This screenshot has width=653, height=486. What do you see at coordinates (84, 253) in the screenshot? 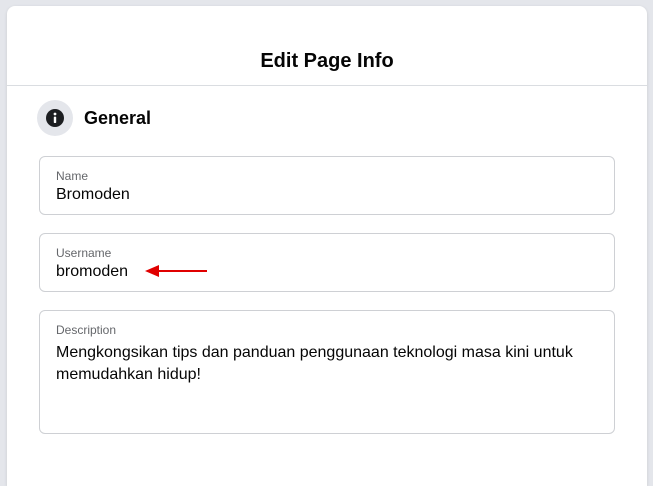
I see `username-field-label: Username` at bounding box center [84, 253].